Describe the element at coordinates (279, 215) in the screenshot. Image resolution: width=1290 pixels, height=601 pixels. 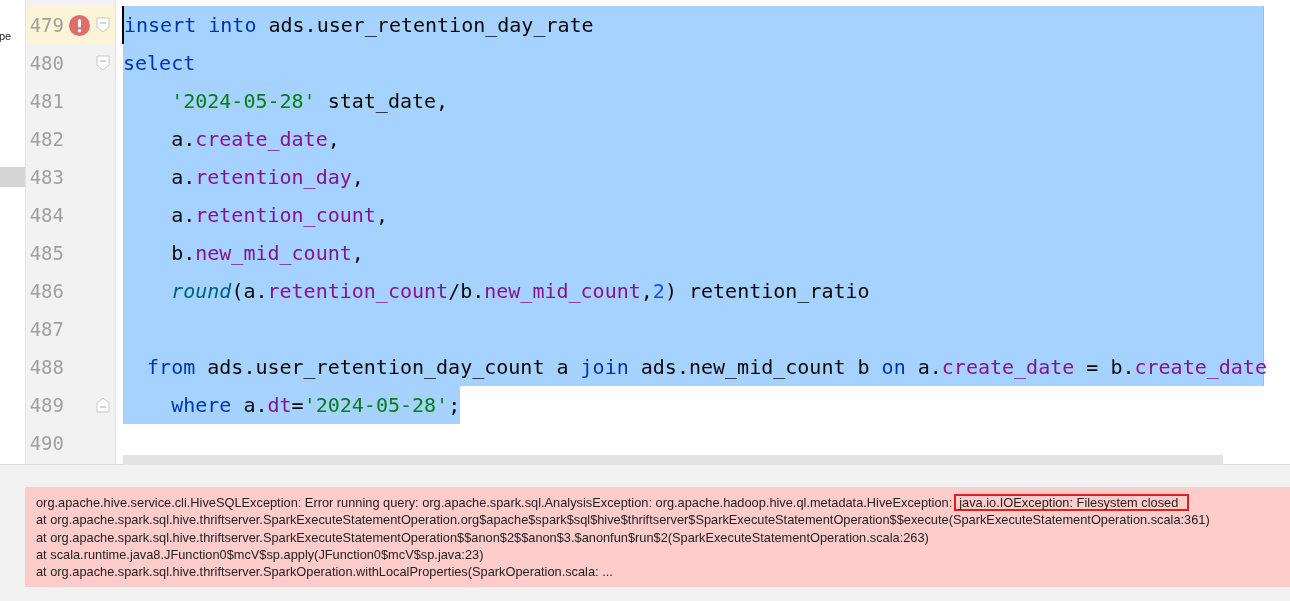
I see `code-line: a.retention_count,` at that location.